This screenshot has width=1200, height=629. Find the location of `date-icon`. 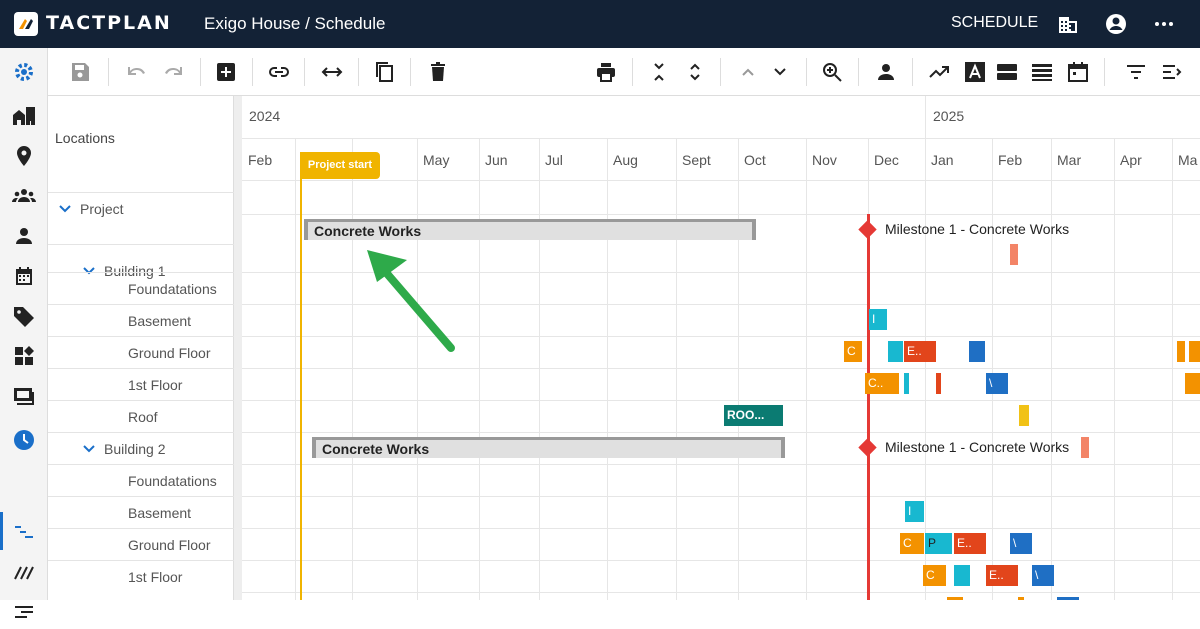

date-icon is located at coordinates (1078, 72).